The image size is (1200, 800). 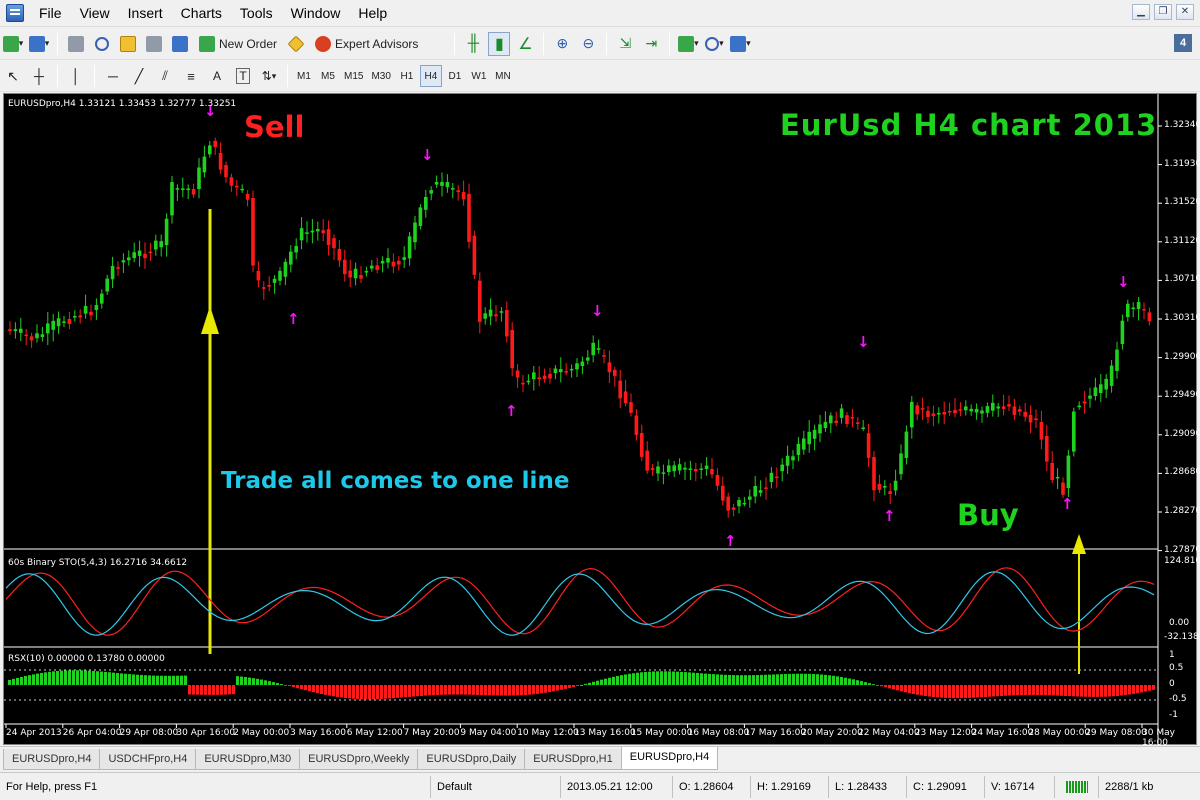 I want to click on indicators-button: ▾, so click(x=688, y=44).